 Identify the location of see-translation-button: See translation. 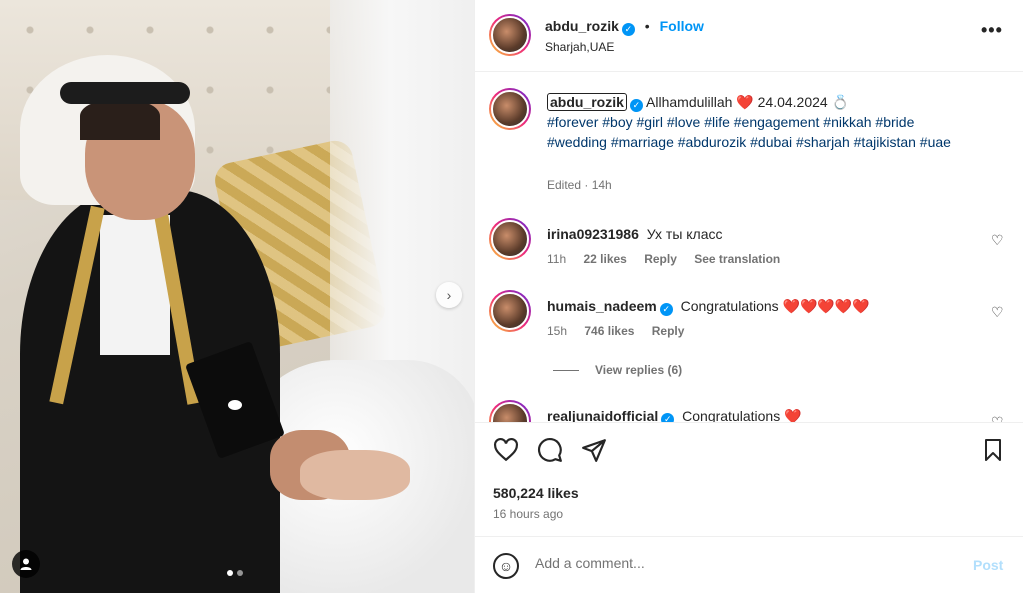
(737, 259).